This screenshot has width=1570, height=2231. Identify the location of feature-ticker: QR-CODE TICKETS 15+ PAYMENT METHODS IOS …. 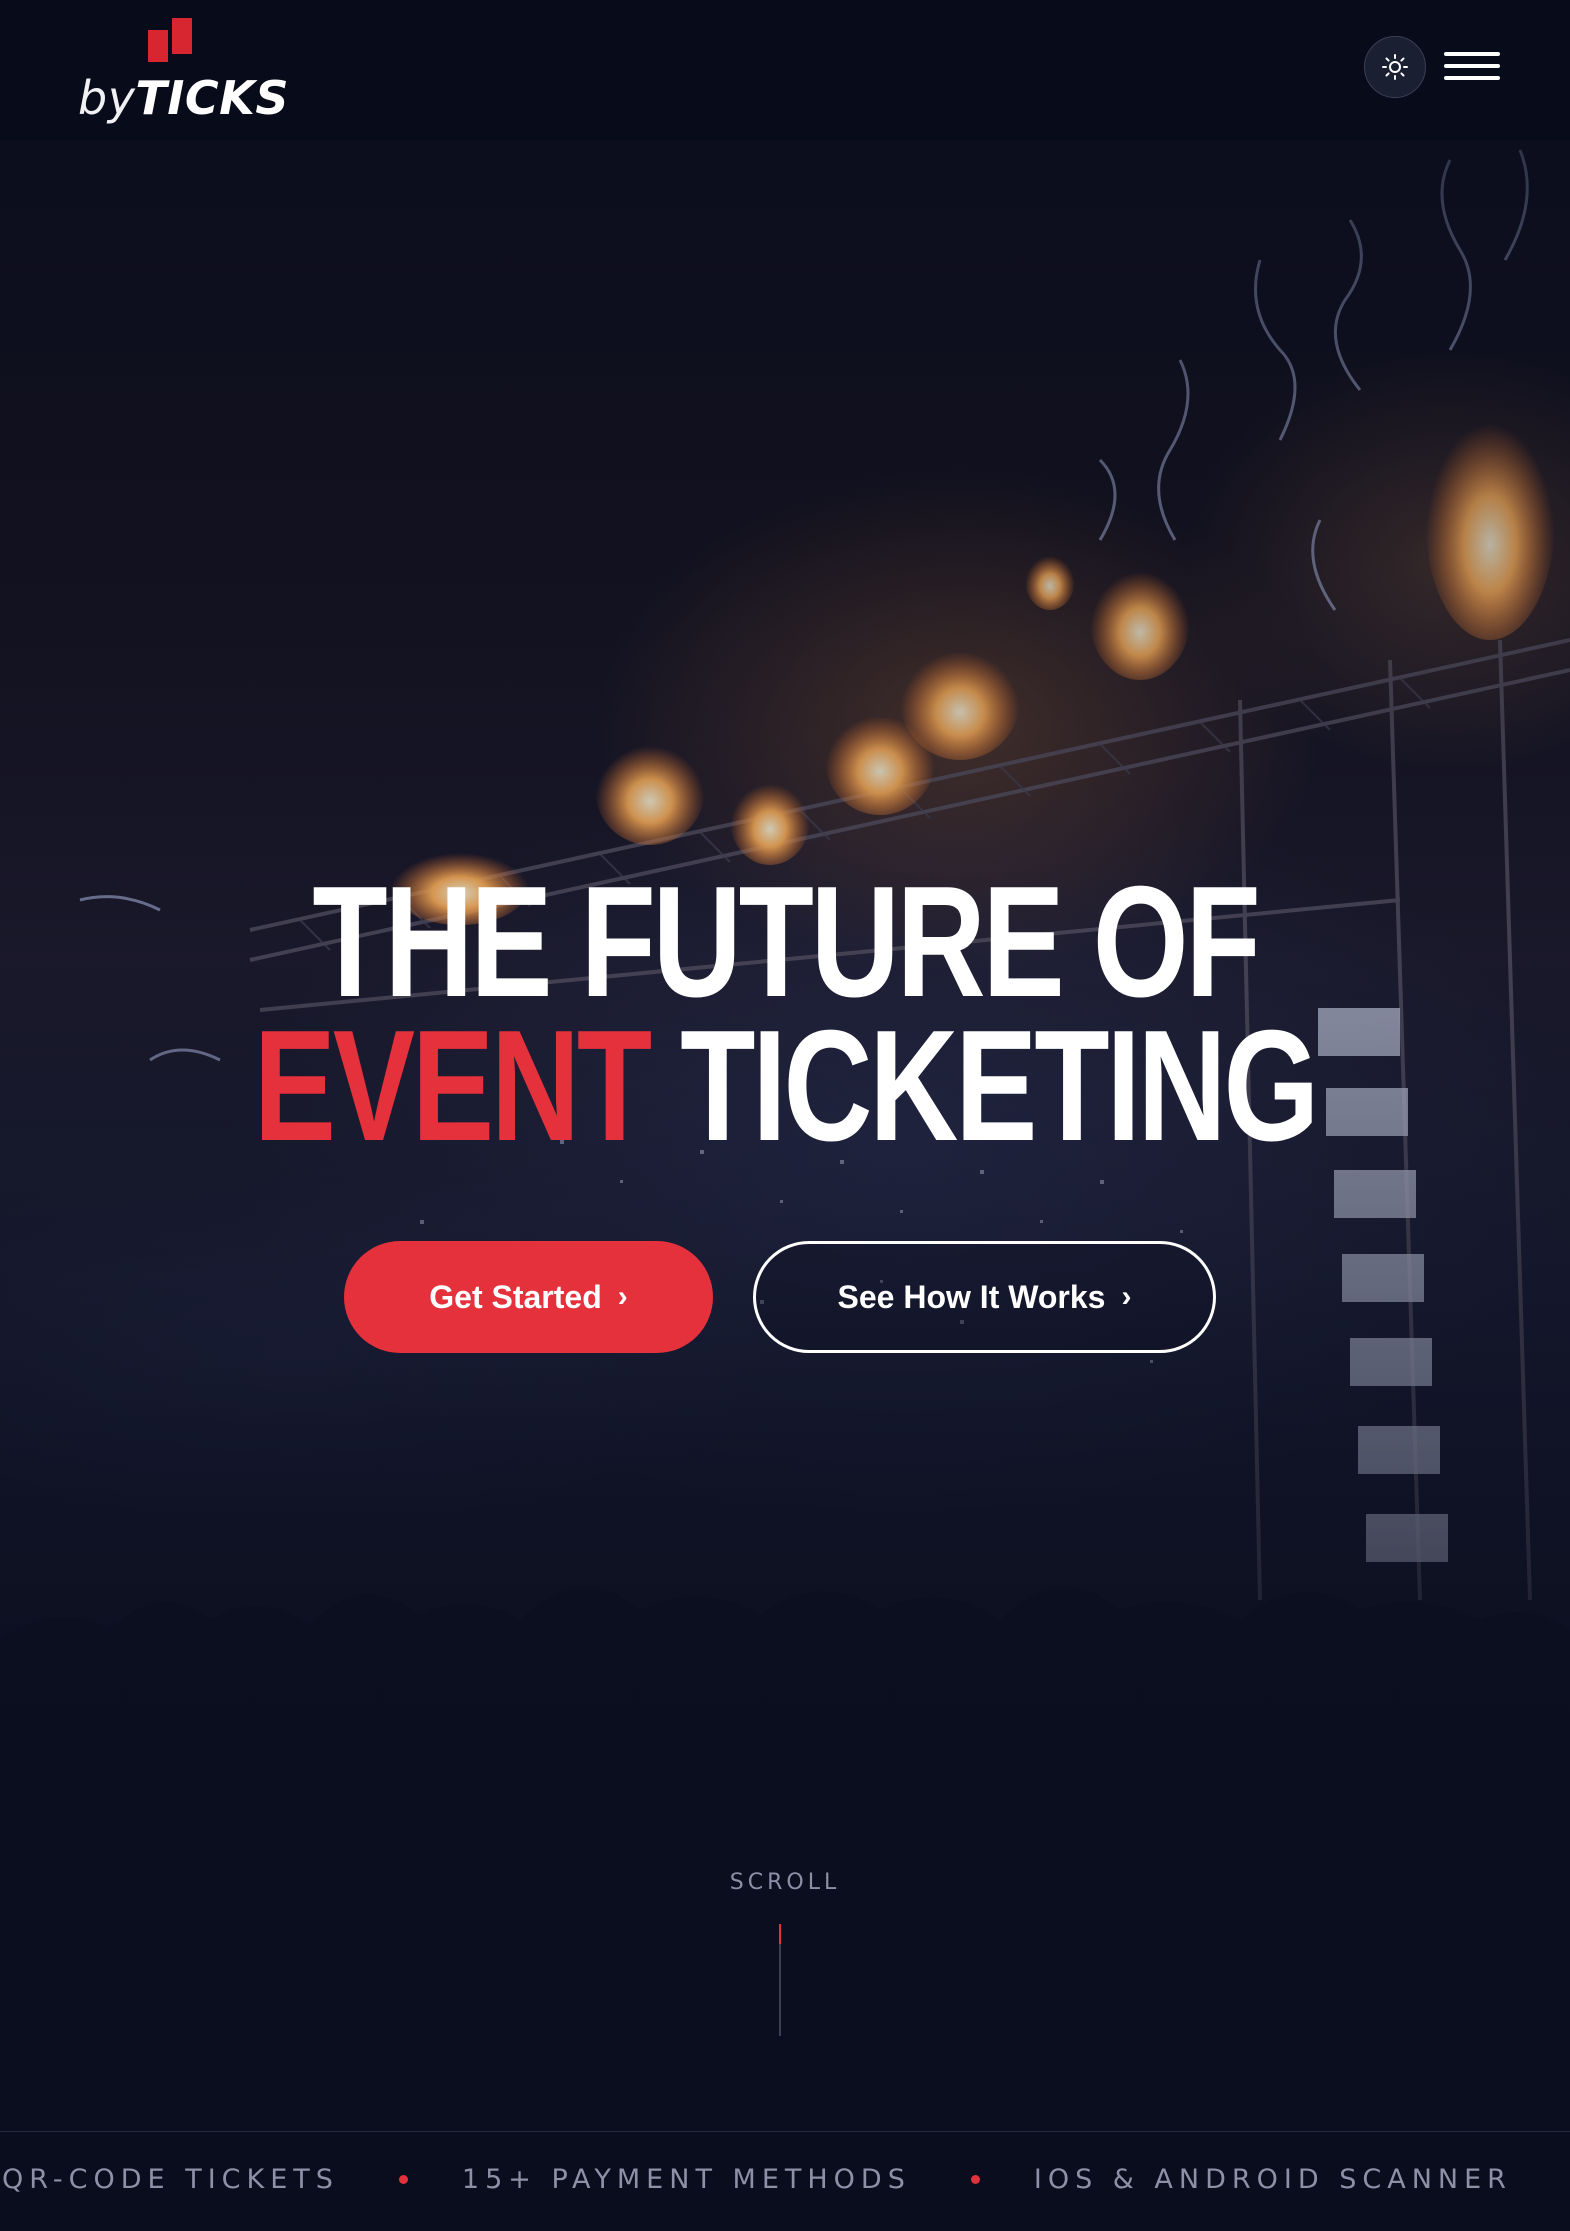
(785, 2181).